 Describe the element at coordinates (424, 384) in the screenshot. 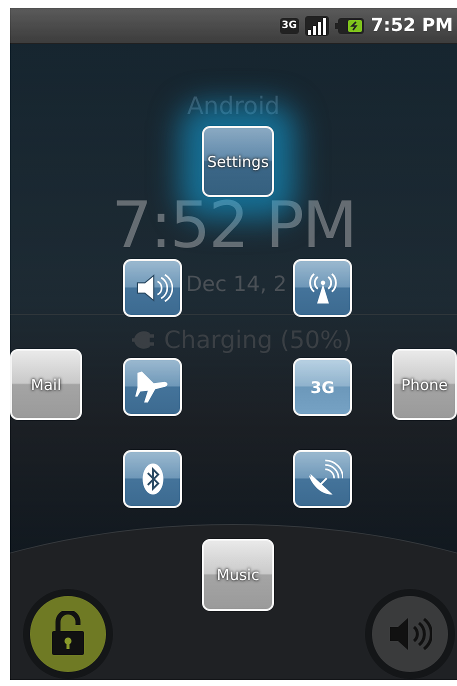

I see `shortcut-tile: Phone` at that location.